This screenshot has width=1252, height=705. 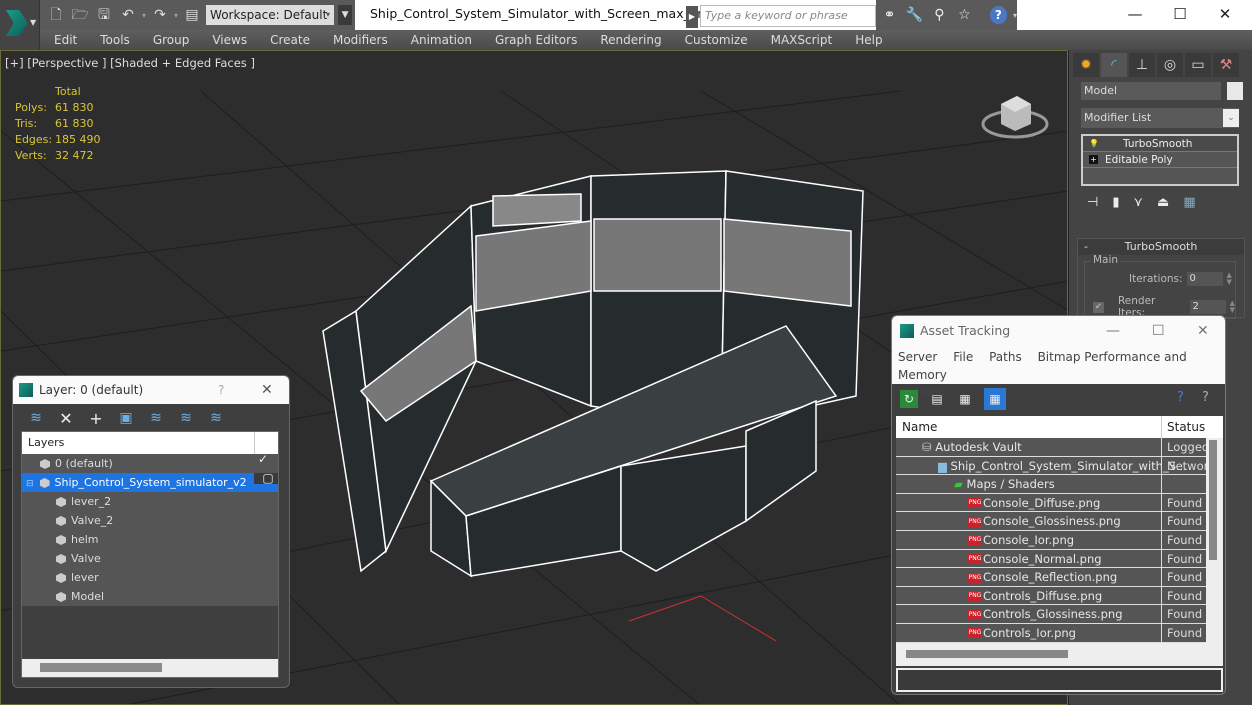 I want to click on menu-rendering: Rendering, so click(x=630, y=40).